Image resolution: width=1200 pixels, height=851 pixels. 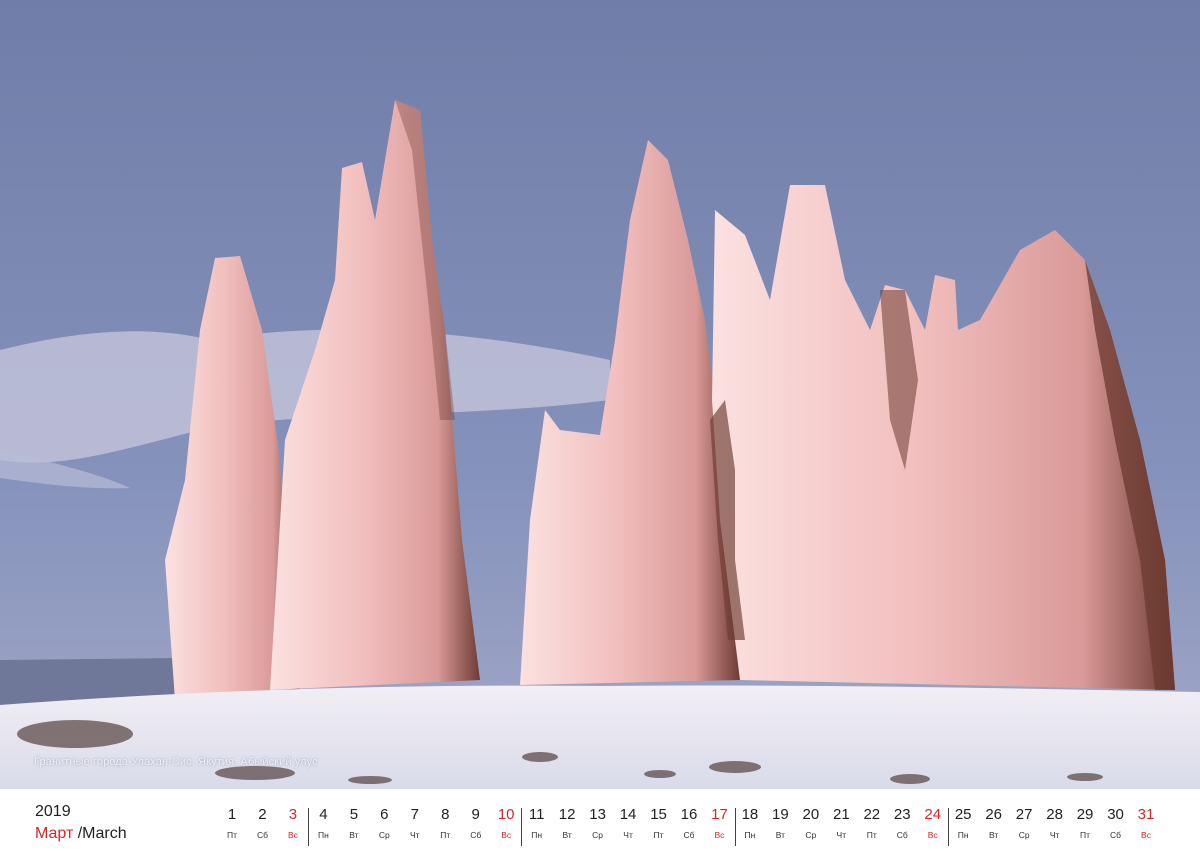 What do you see at coordinates (102, 833) in the screenshot?
I see `month-name-en: /March` at bounding box center [102, 833].